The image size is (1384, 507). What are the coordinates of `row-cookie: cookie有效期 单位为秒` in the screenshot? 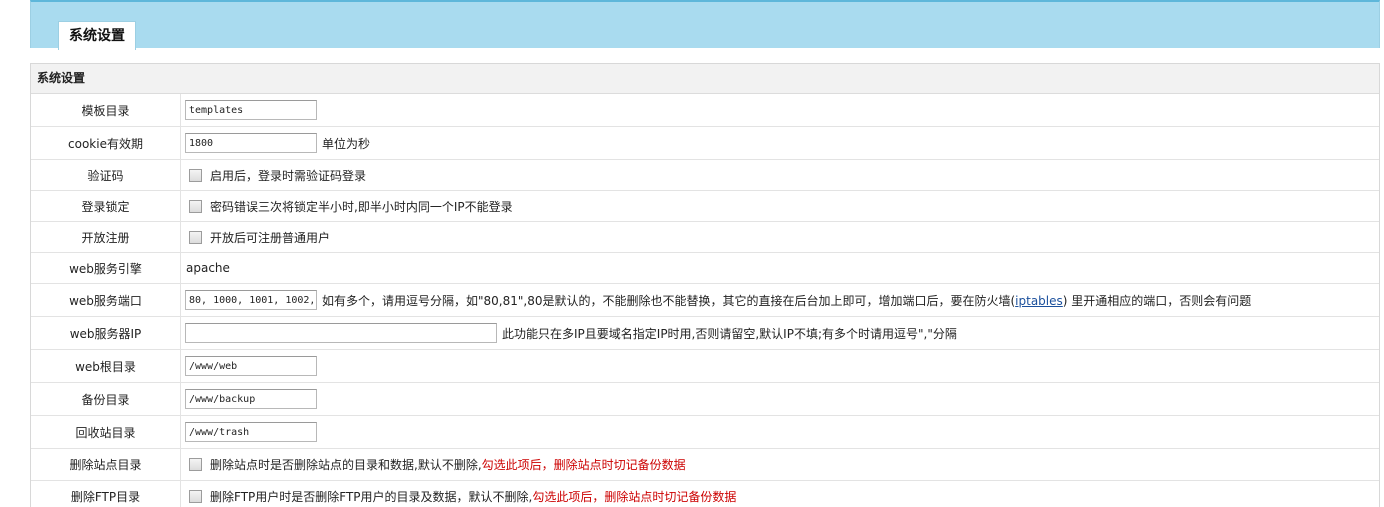 It's located at (705, 143).